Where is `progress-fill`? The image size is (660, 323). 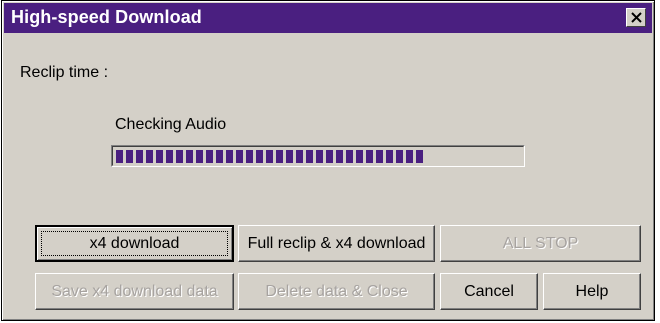 progress-fill is located at coordinates (269, 156).